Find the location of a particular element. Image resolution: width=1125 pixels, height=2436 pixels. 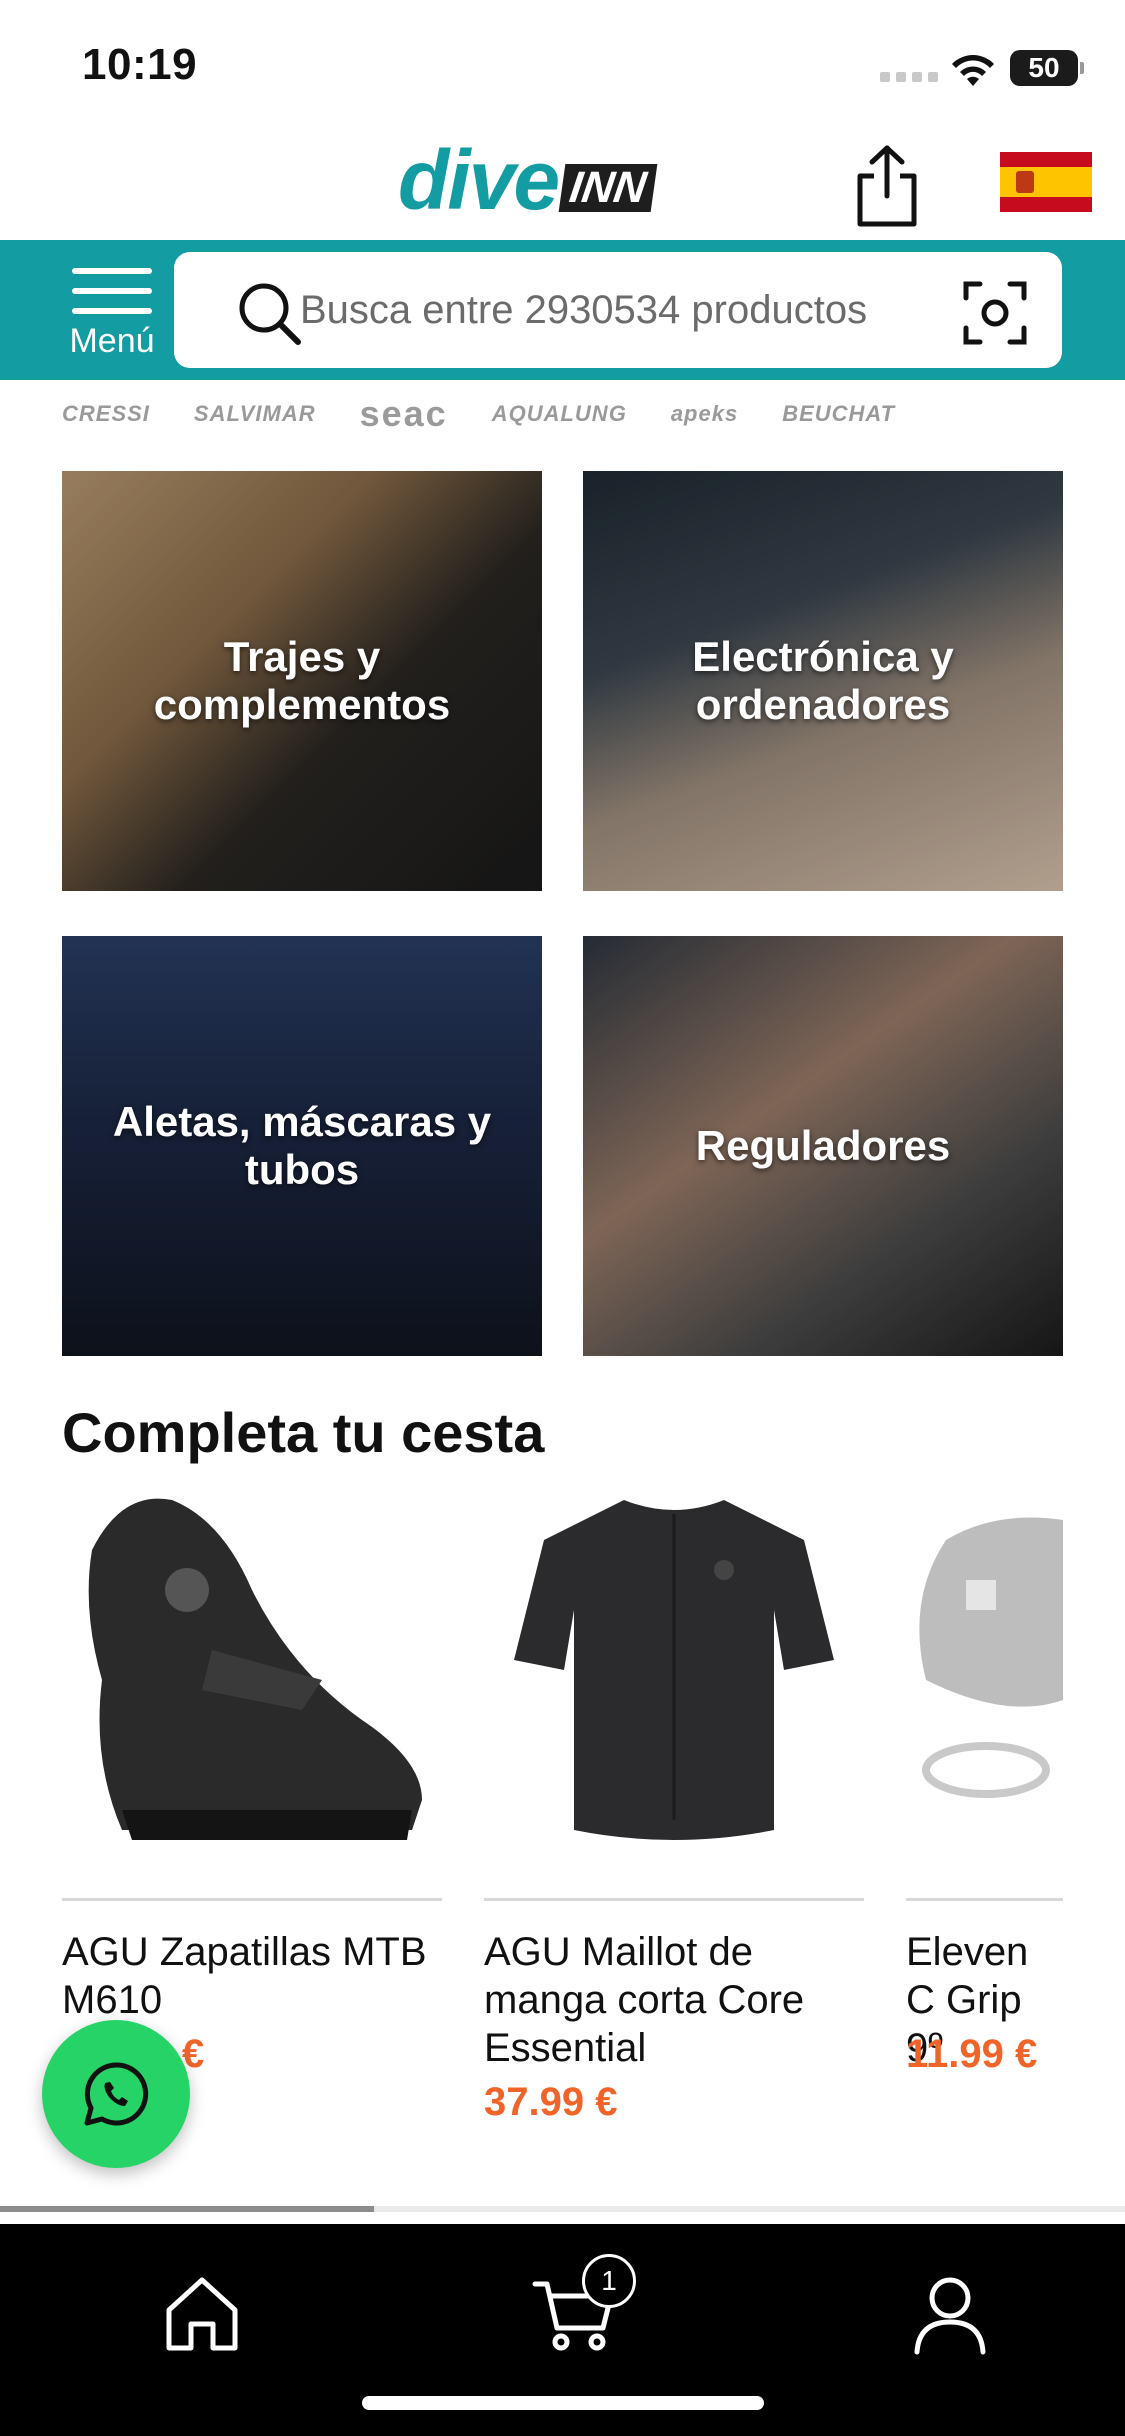

menu-label: Menú is located at coordinates (112, 341).